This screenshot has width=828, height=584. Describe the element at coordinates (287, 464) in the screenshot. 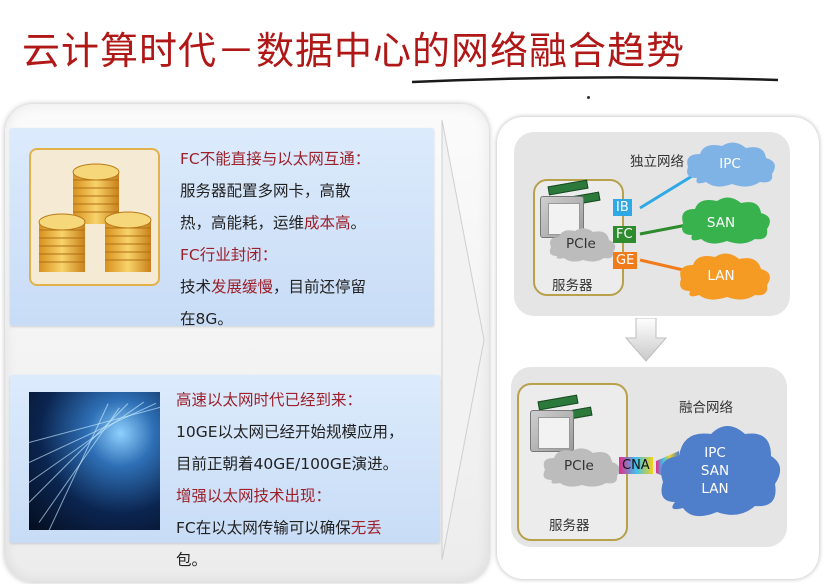

I see `card2-text-3: 目前正朝着40GE/100GE演进。` at that location.